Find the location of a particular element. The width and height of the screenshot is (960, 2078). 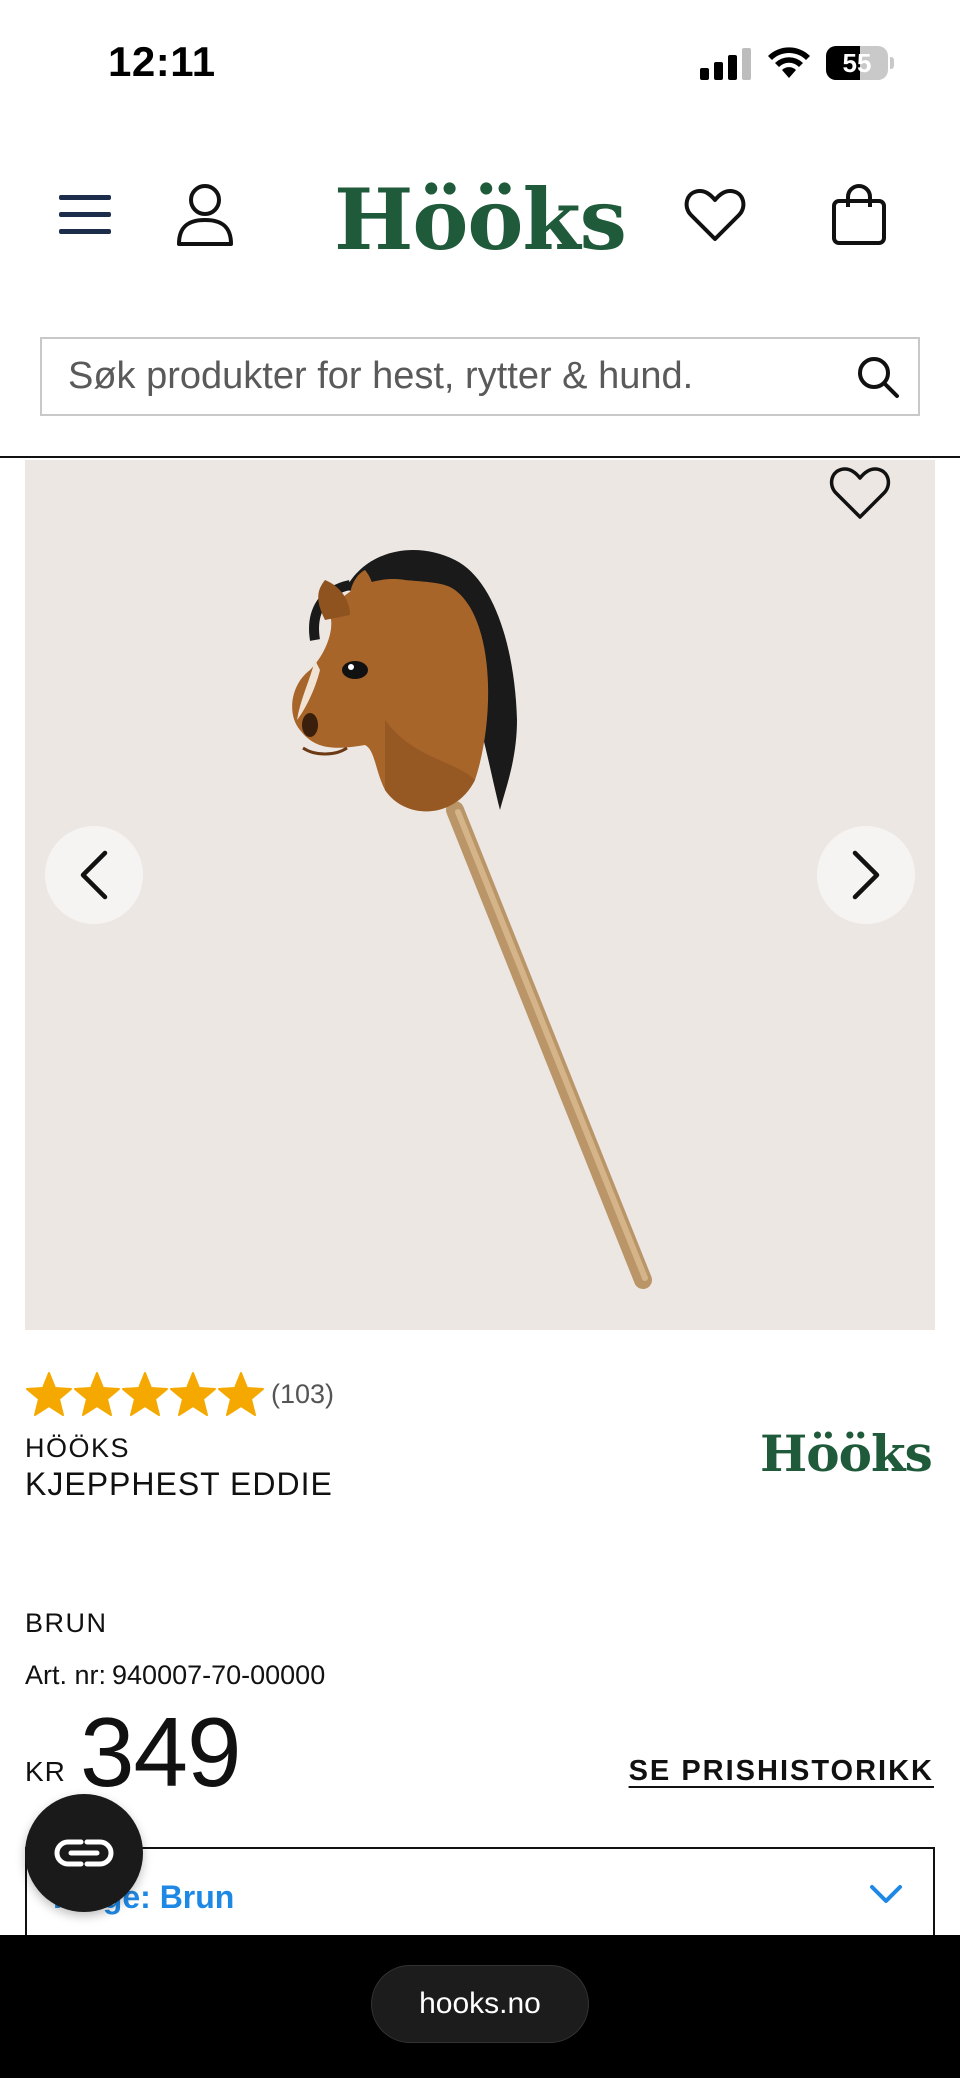

chevron-left-icon is located at coordinates (94, 875).